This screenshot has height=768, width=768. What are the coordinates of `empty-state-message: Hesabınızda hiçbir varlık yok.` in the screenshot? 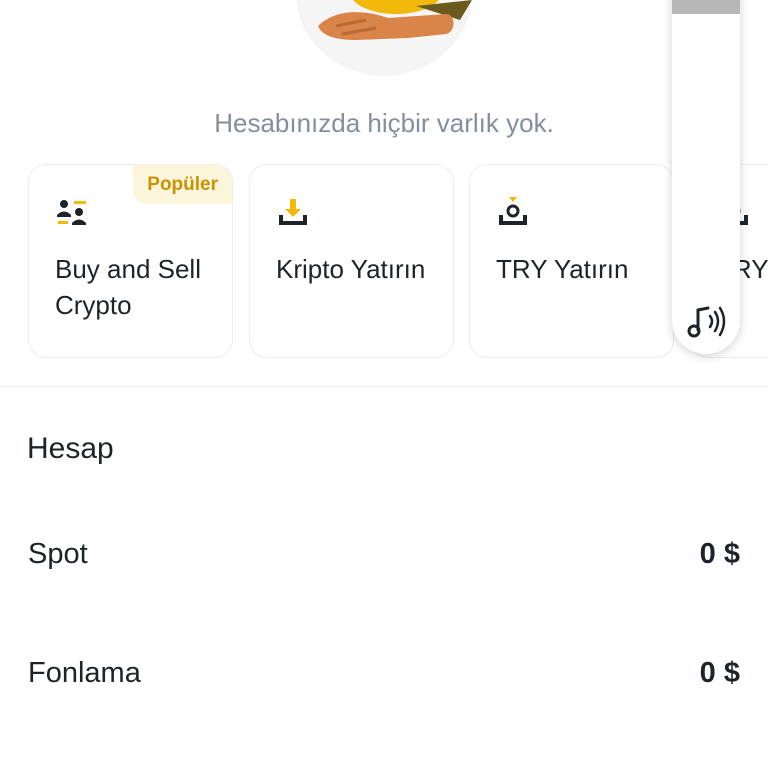 It's located at (384, 123).